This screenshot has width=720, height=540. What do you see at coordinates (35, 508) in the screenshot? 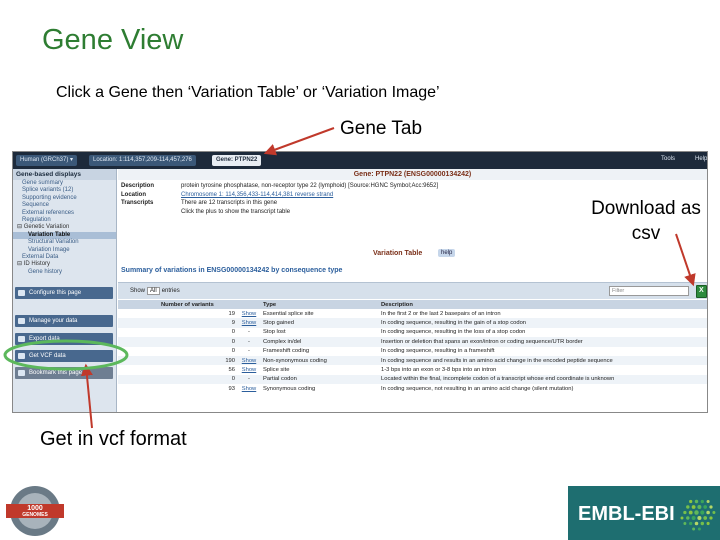
I see `logo-1000: 1000` at bounding box center [35, 508].